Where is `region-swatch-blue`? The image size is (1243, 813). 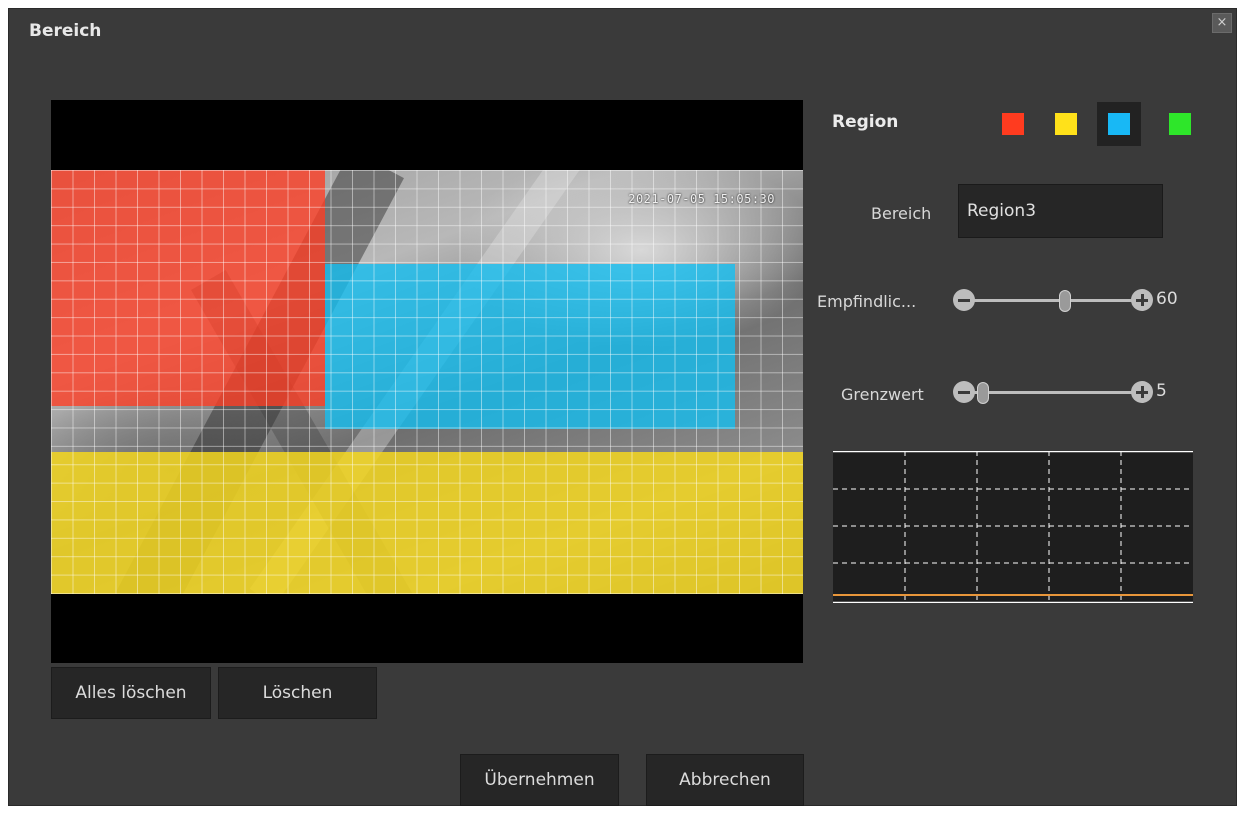 region-swatch-blue is located at coordinates (1119, 124).